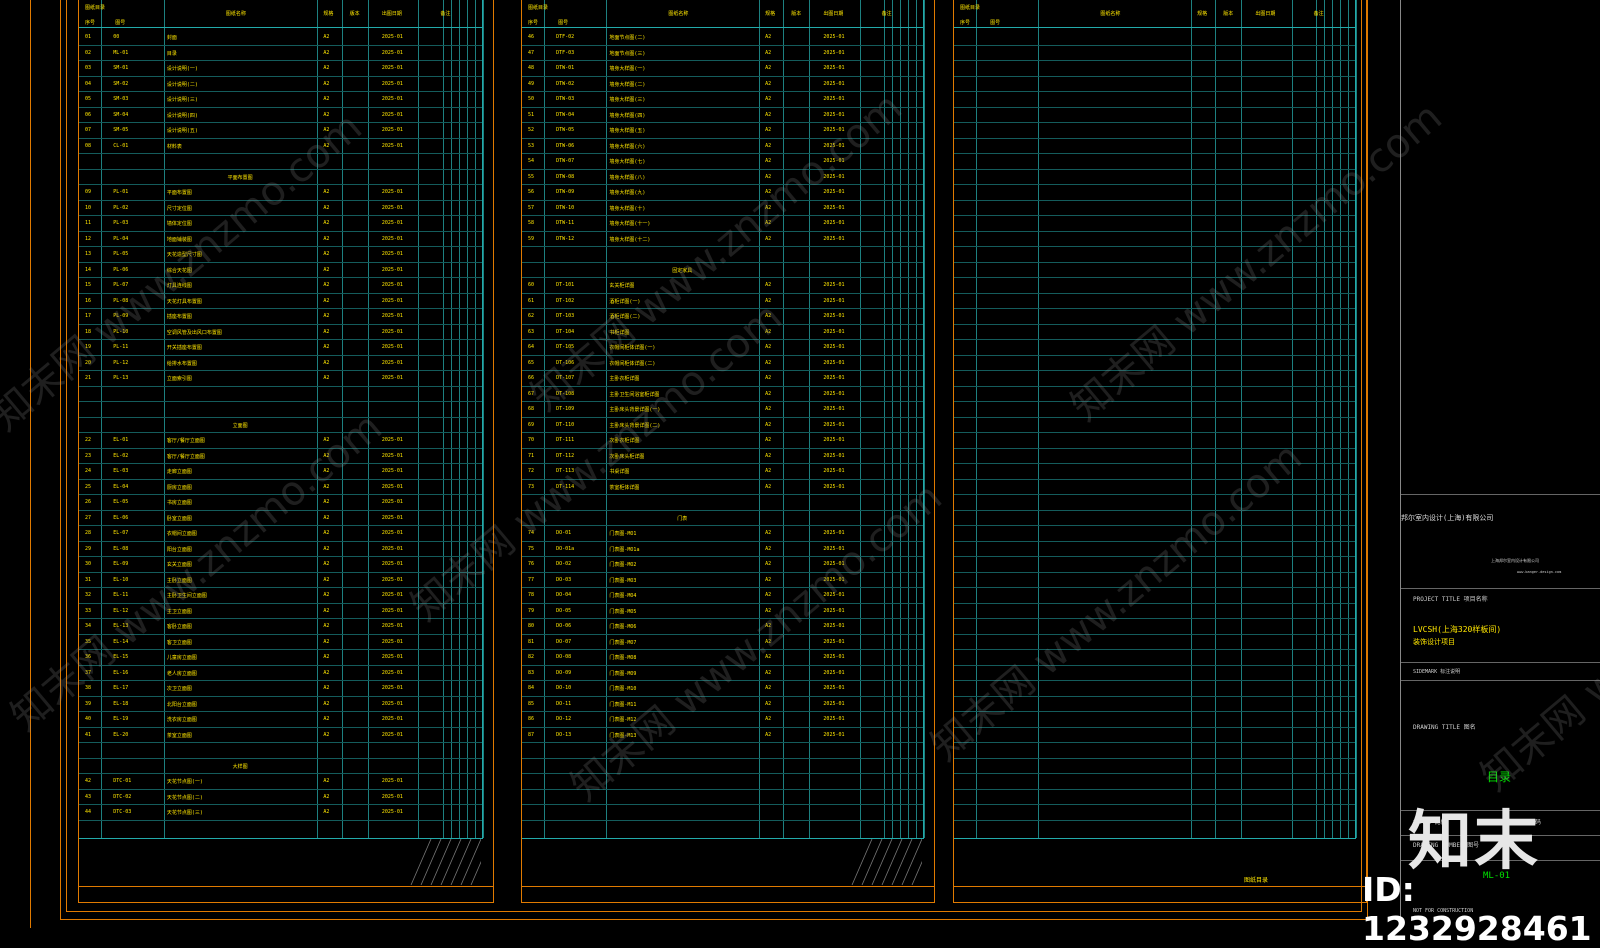 The width and height of the screenshot is (1600, 948). Describe the element at coordinates (531, 207) in the screenshot. I see `row-no: 57` at that location.